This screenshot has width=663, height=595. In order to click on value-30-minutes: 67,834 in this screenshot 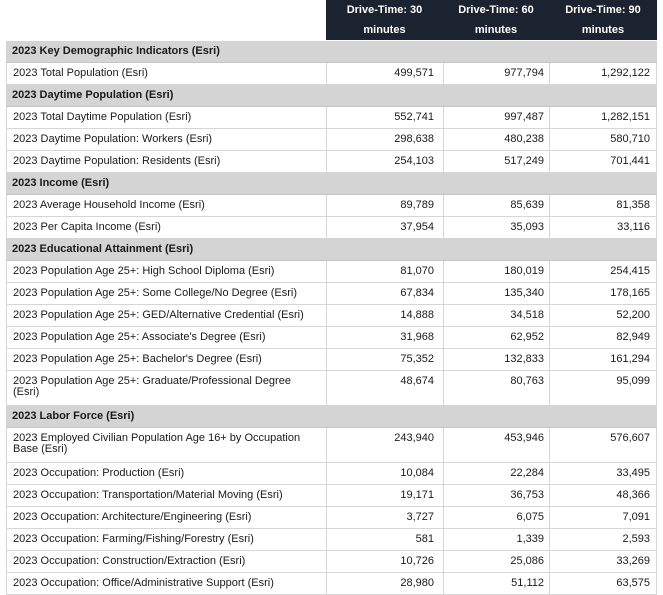, I will do `click(384, 293)`.